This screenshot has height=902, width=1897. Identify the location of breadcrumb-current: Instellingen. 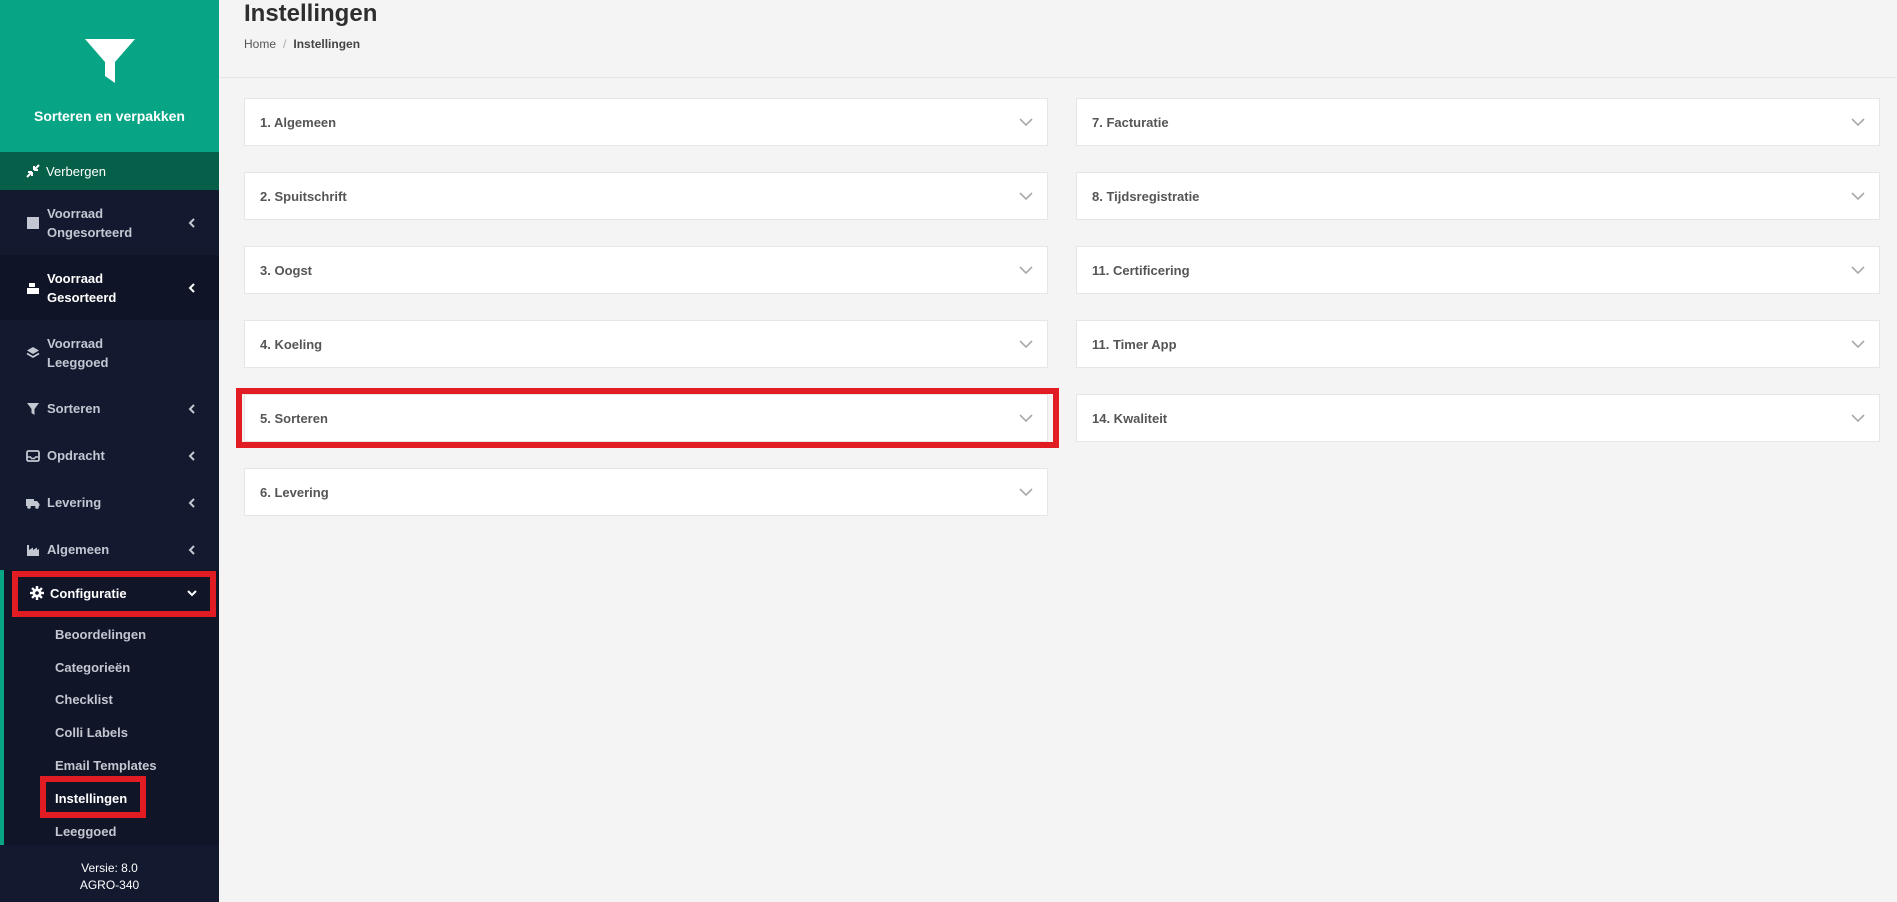
(327, 44).